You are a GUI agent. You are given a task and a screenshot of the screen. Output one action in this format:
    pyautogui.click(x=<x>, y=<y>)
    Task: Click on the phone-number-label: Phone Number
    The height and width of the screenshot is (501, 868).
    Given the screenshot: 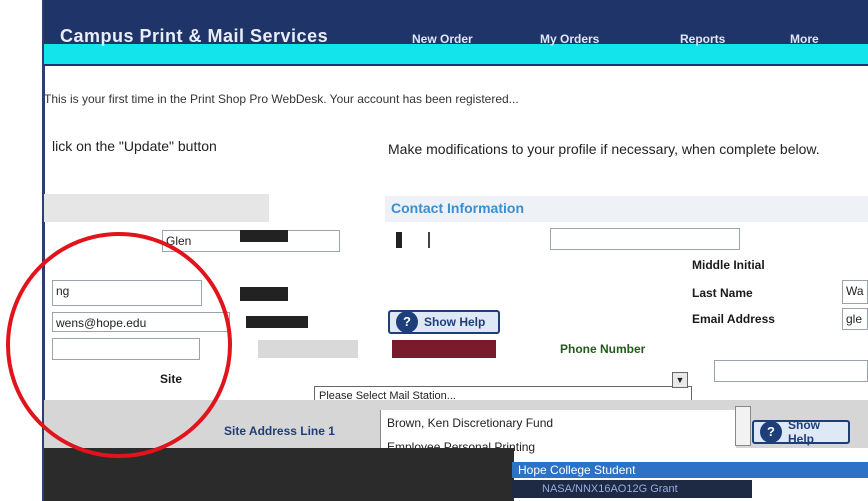 What is the action you would take?
    pyautogui.click(x=603, y=349)
    